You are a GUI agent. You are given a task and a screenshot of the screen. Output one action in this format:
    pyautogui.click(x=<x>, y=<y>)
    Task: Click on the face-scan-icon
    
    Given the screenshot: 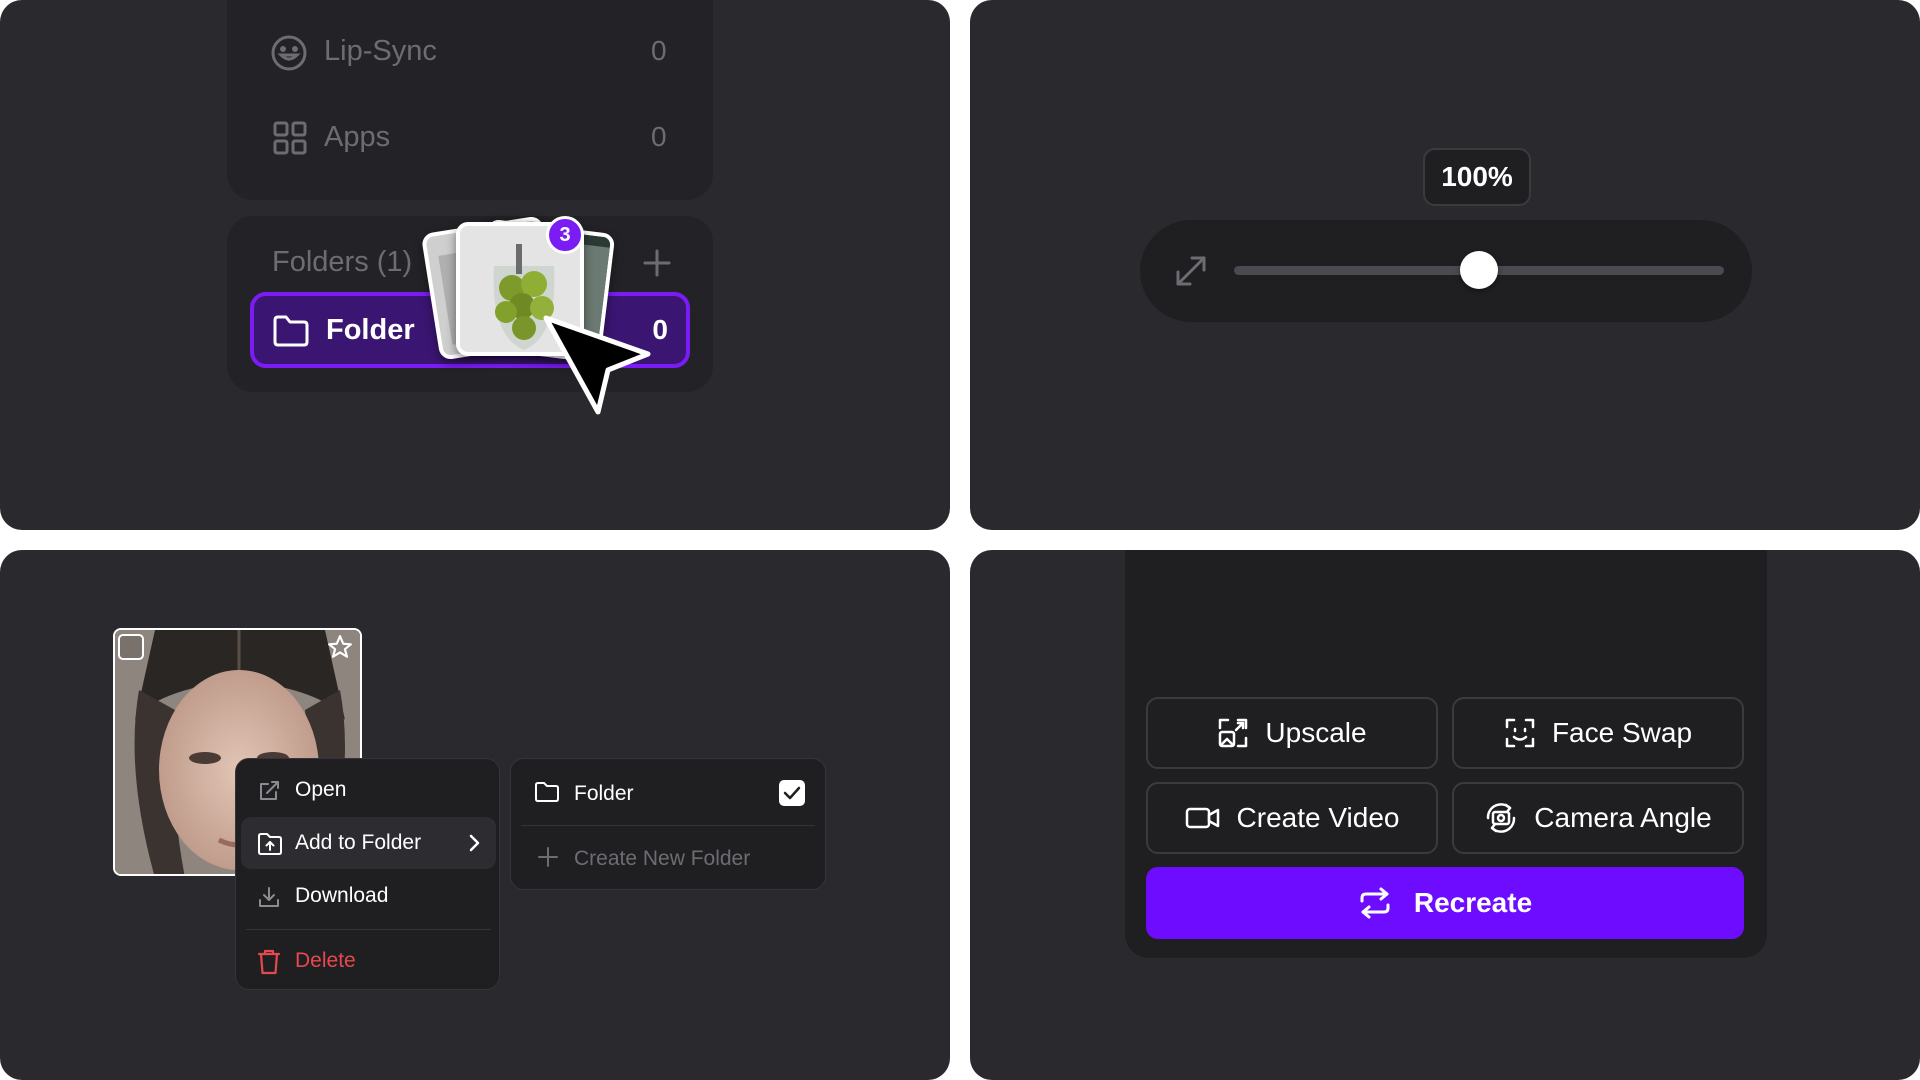 What is the action you would take?
    pyautogui.click(x=1520, y=733)
    